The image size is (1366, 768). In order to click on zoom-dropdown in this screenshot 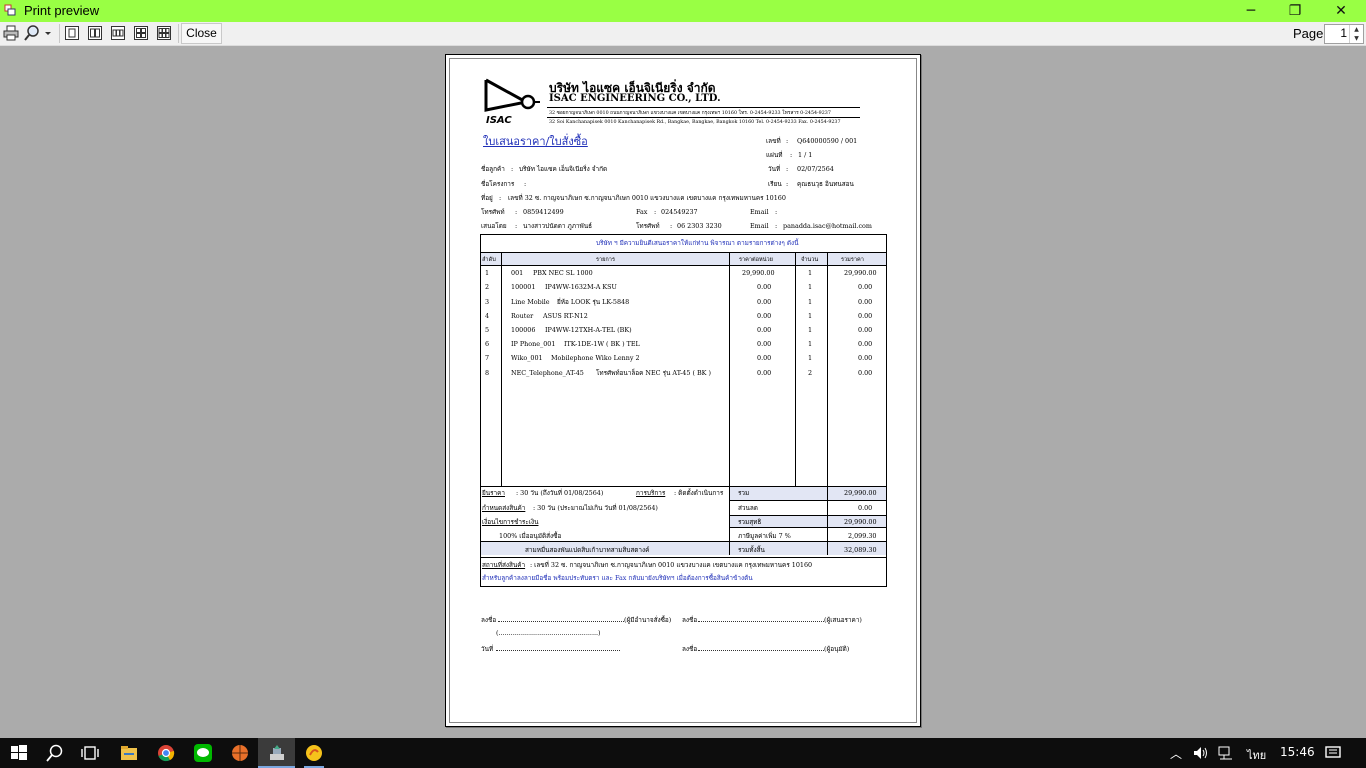, I will do `click(39, 33)`.